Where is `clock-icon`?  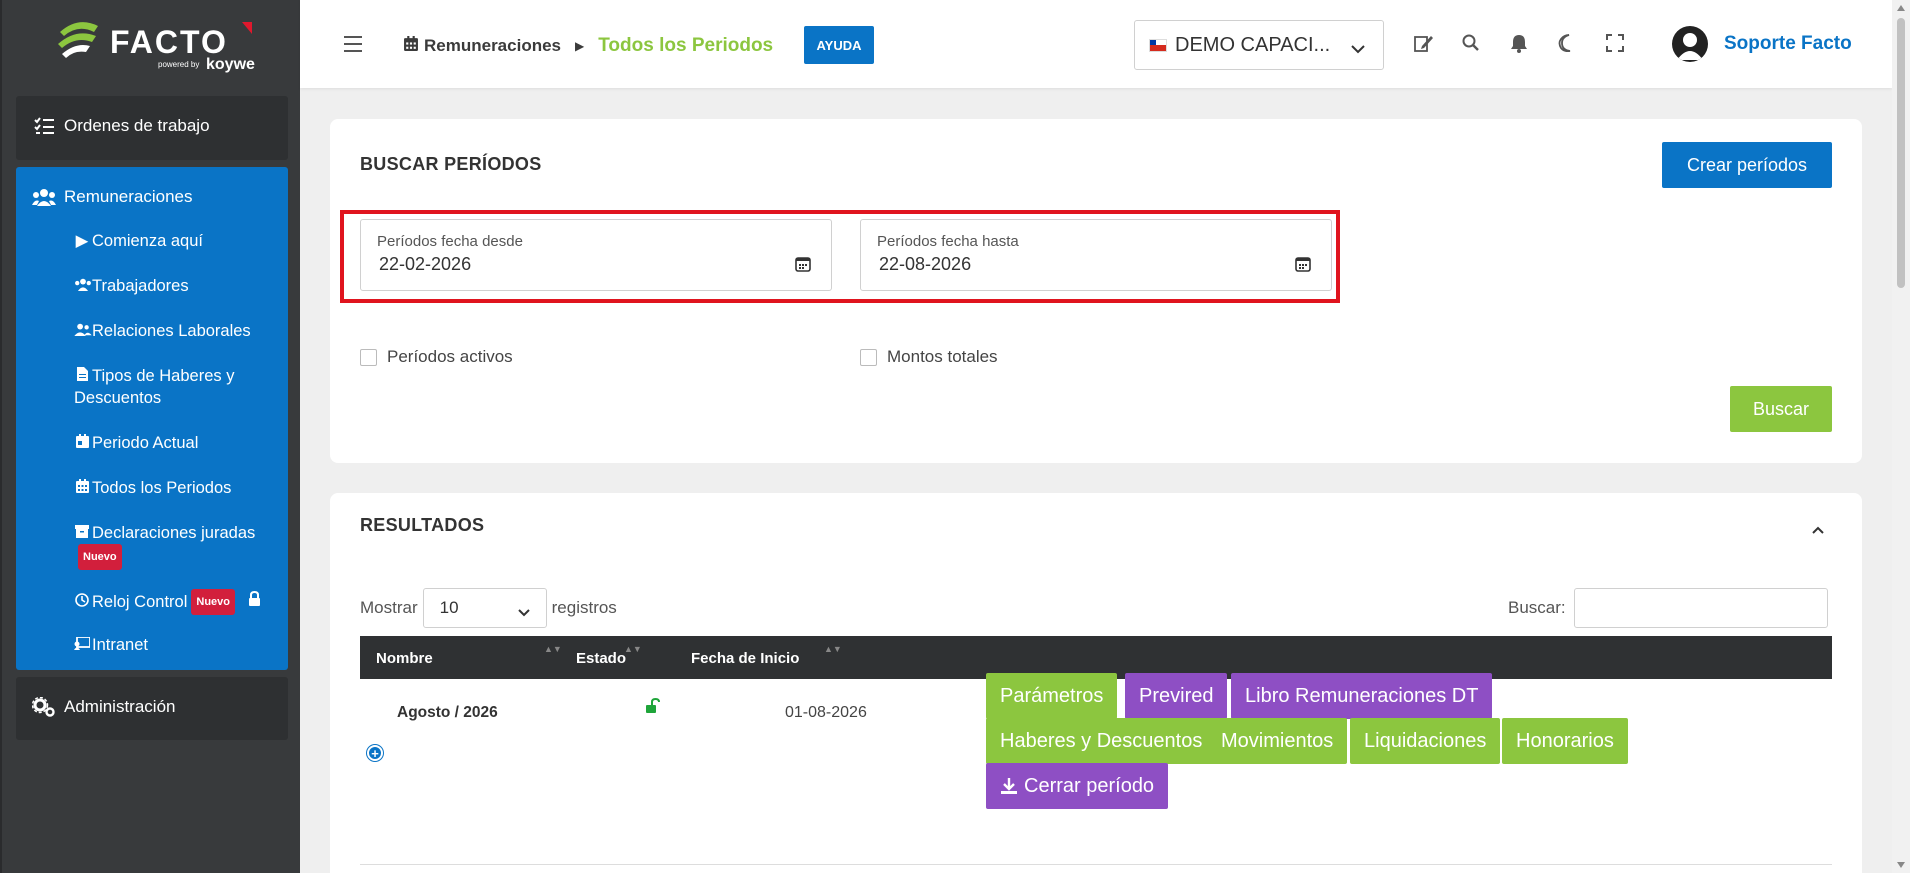 clock-icon is located at coordinates (82, 602).